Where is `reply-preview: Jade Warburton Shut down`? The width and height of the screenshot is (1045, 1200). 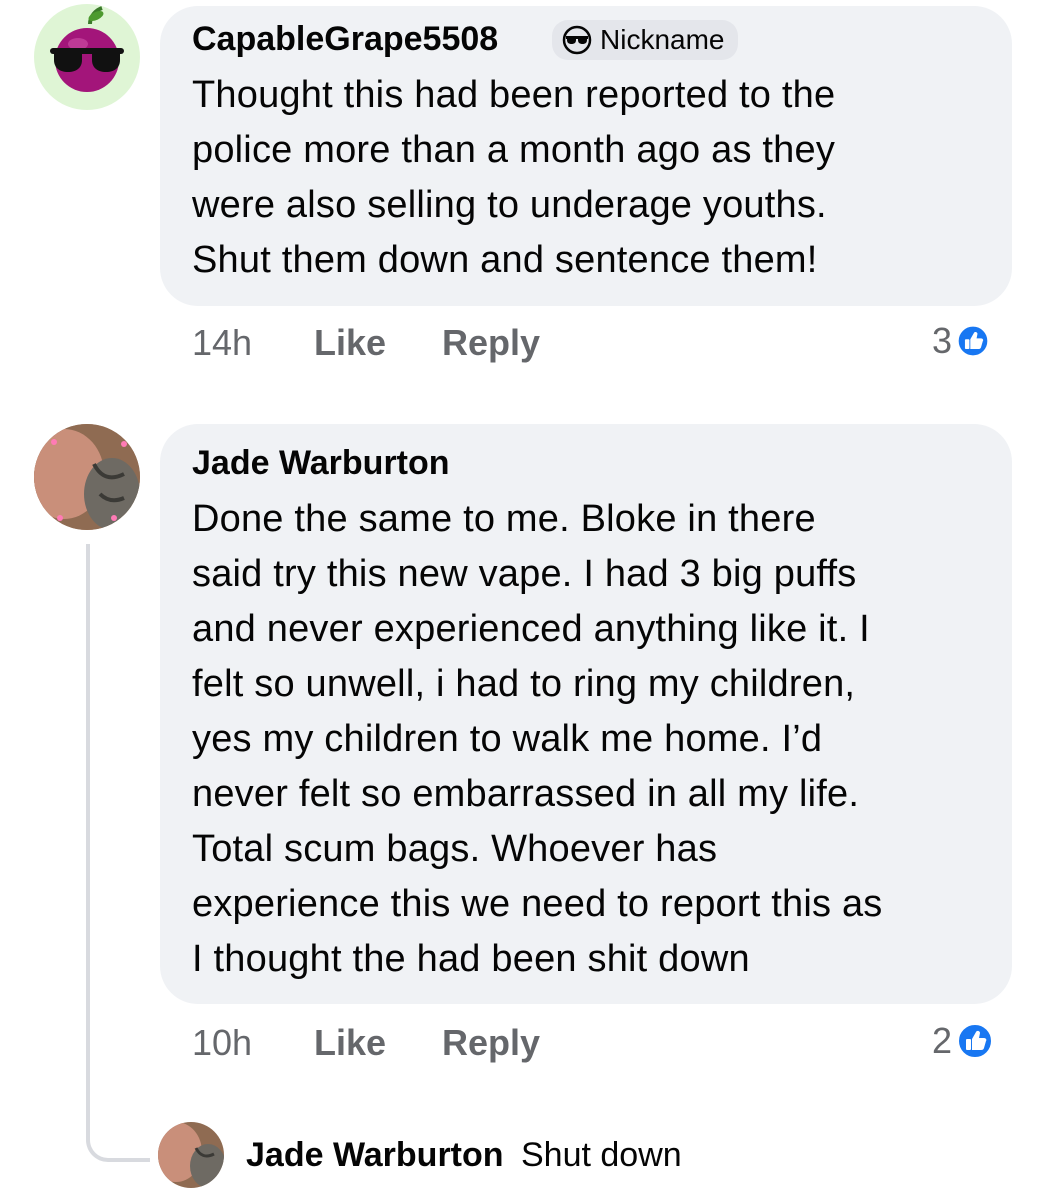 reply-preview: Jade Warburton Shut down is located at coordinates (464, 1155).